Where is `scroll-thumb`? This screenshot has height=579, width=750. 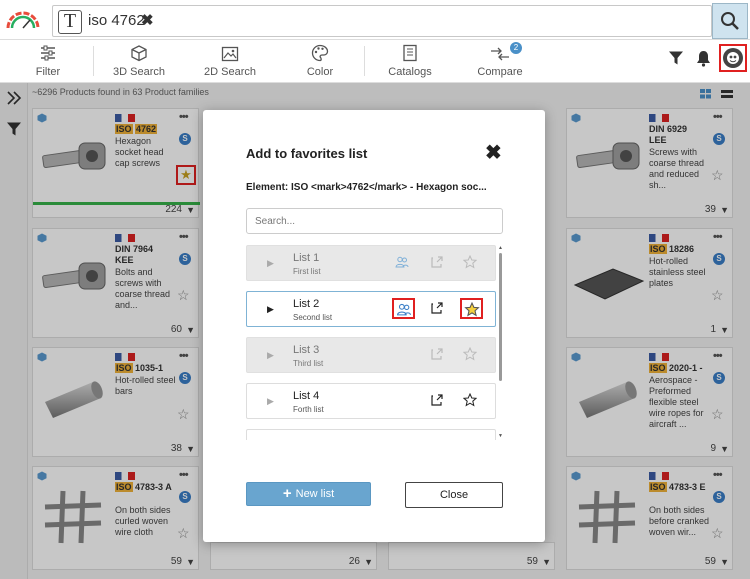 scroll-thumb is located at coordinates (500, 317).